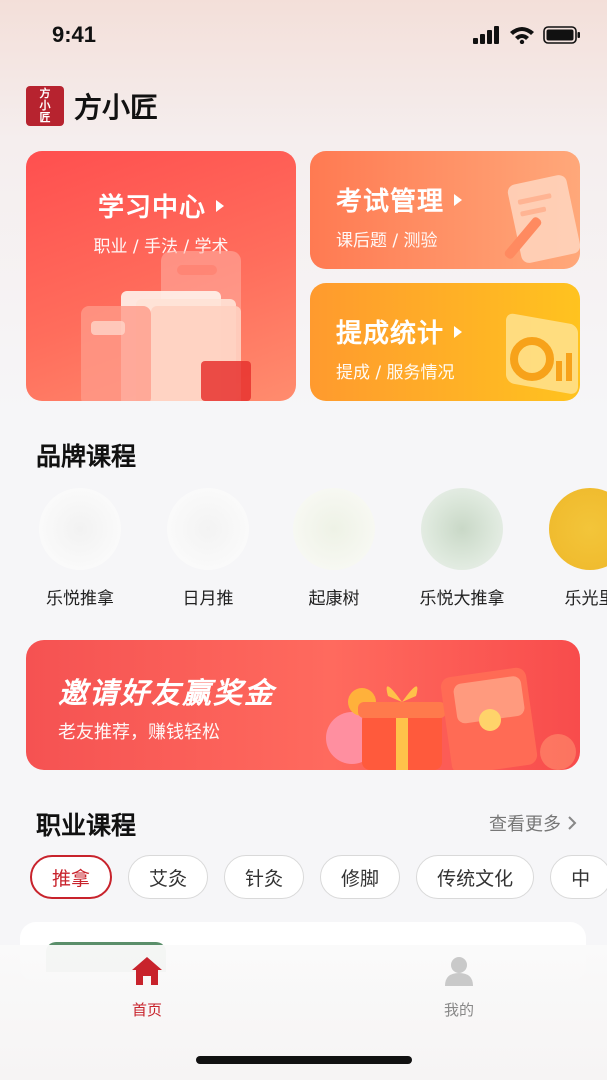 This screenshot has width=607, height=1080. I want to click on brand-courses-list: 乐悦推拿 日月推 起康树 乐悦大推拿 乐光里, so click(321, 548).